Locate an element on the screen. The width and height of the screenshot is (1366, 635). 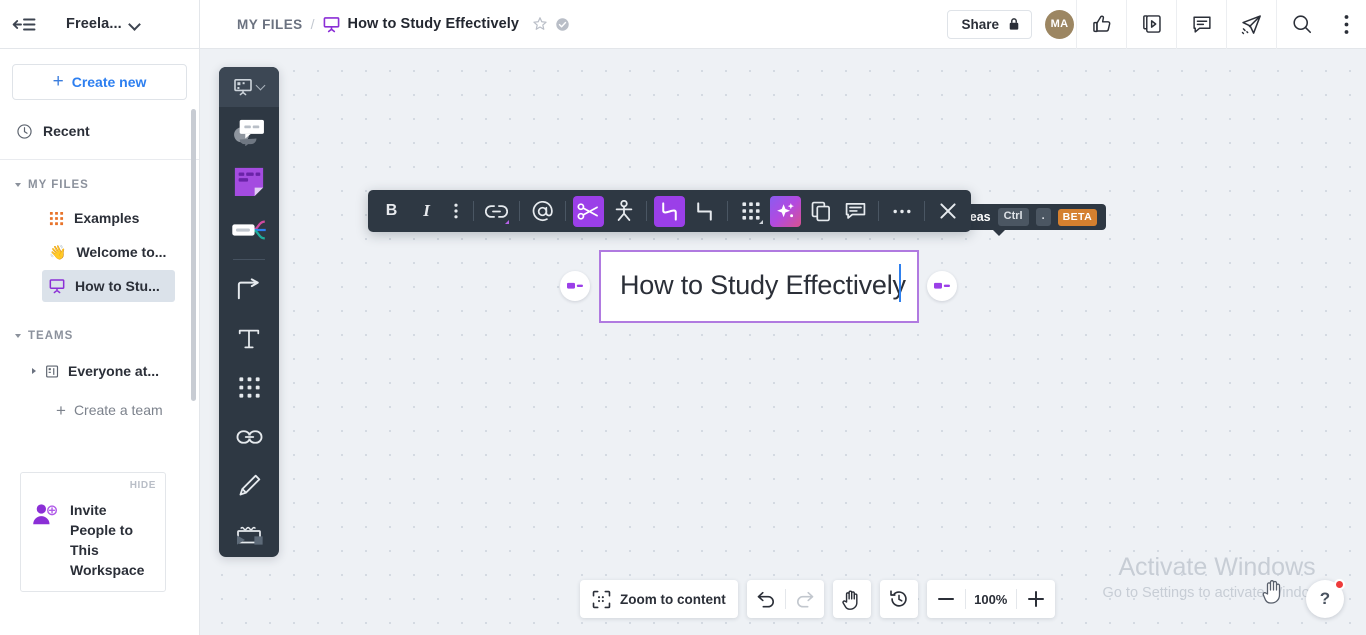
close-toolbar-button is located at coordinates (947, 211).